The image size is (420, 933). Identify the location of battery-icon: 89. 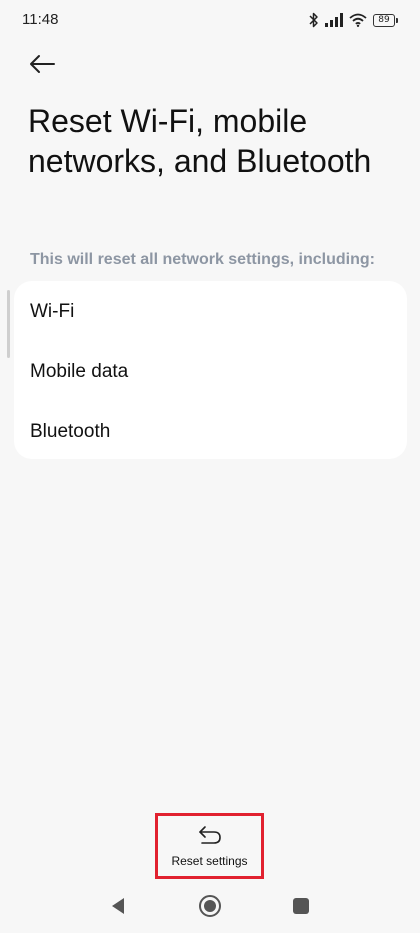
(385, 20).